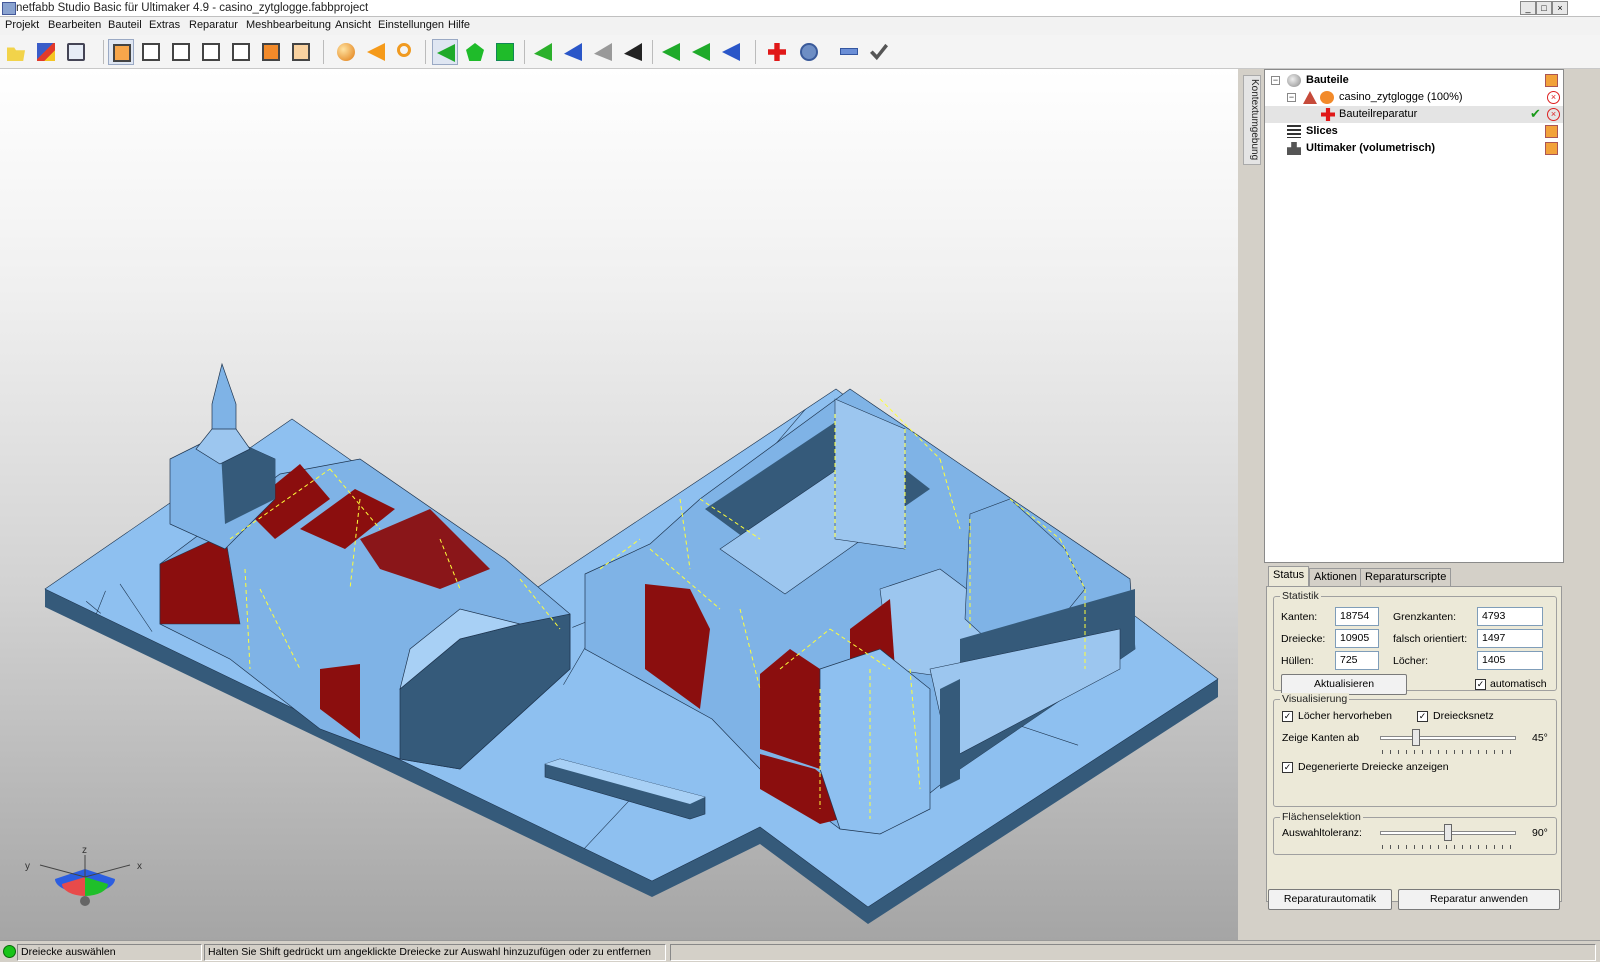  Describe the element at coordinates (1287, 767) in the screenshot. I see `degenerierte-dreiecke-checkbox: ✓` at that location.